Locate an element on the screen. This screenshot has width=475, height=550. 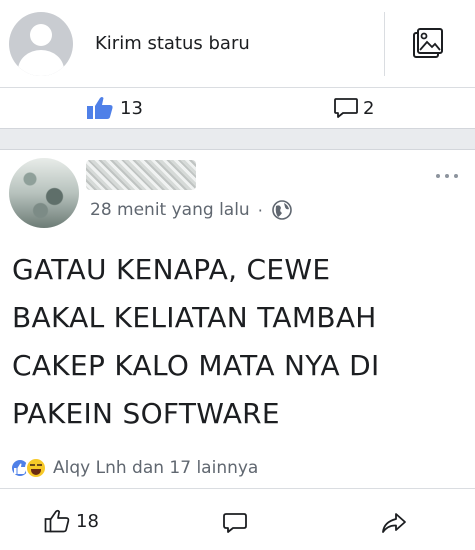
share-icon is located at coordinates (394, 523).